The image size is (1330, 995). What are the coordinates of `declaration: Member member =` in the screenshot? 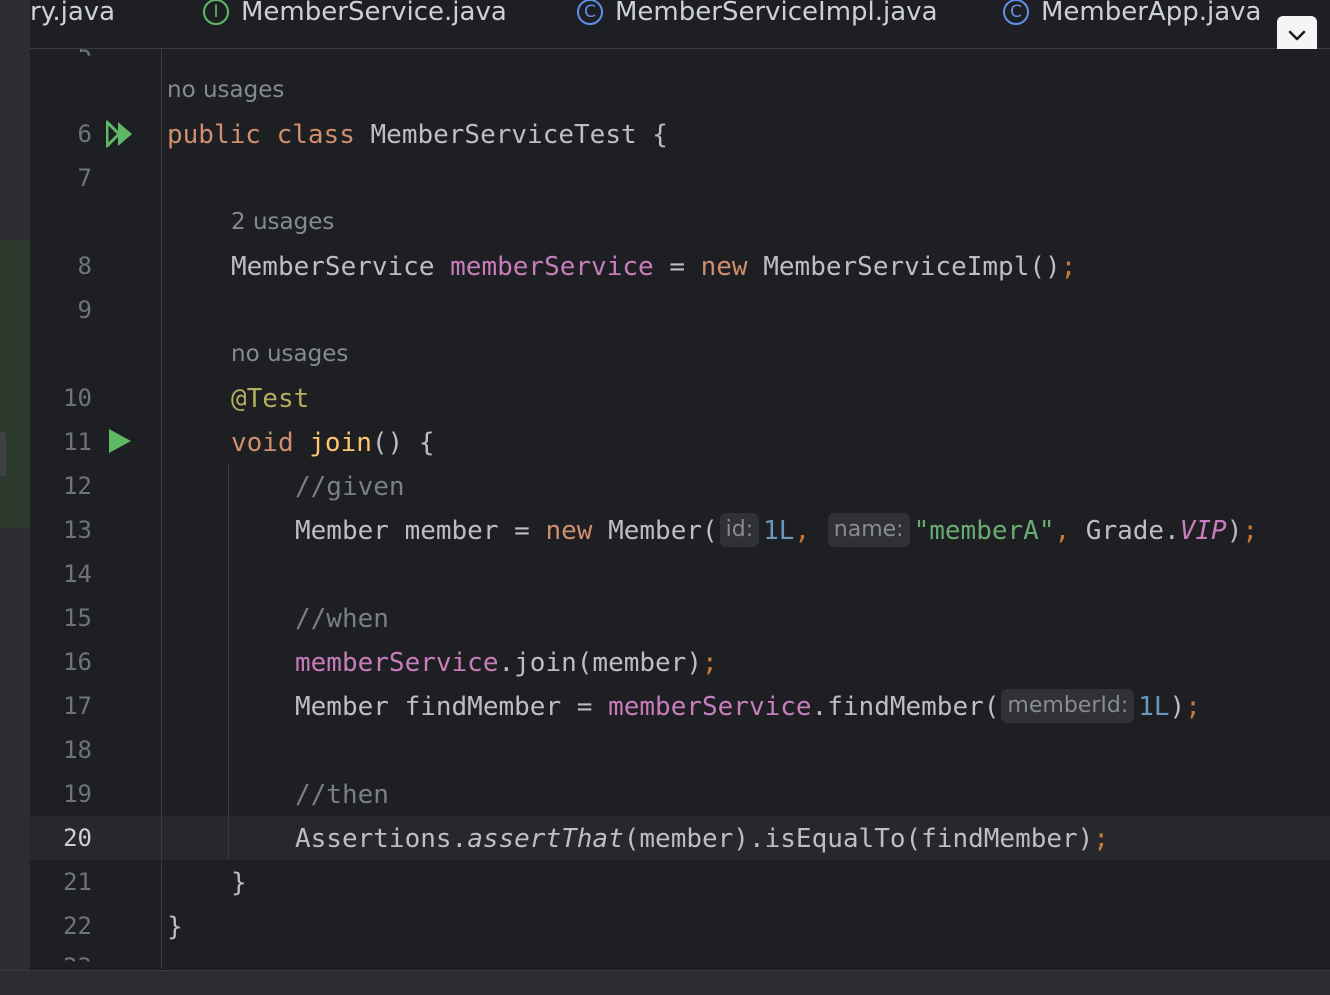 It's located at (420, 531).